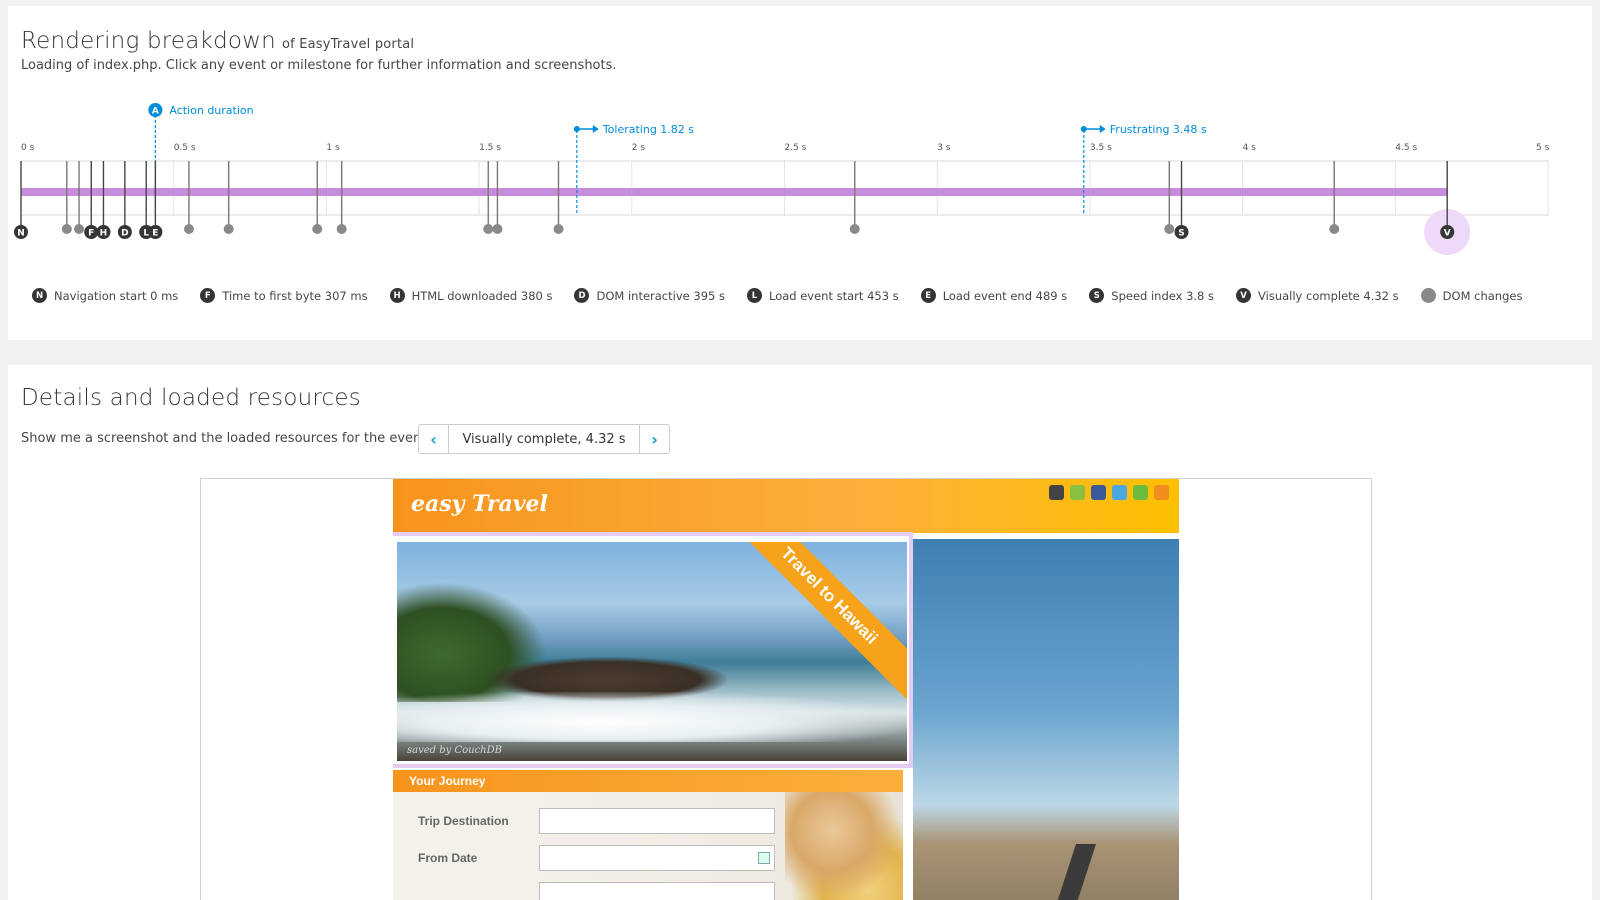 The width and height of the screenshot is (1600, 900). Describe the element at coordinates (155, 234) in the screenshot. I see `milestone-letter: E` at that location.